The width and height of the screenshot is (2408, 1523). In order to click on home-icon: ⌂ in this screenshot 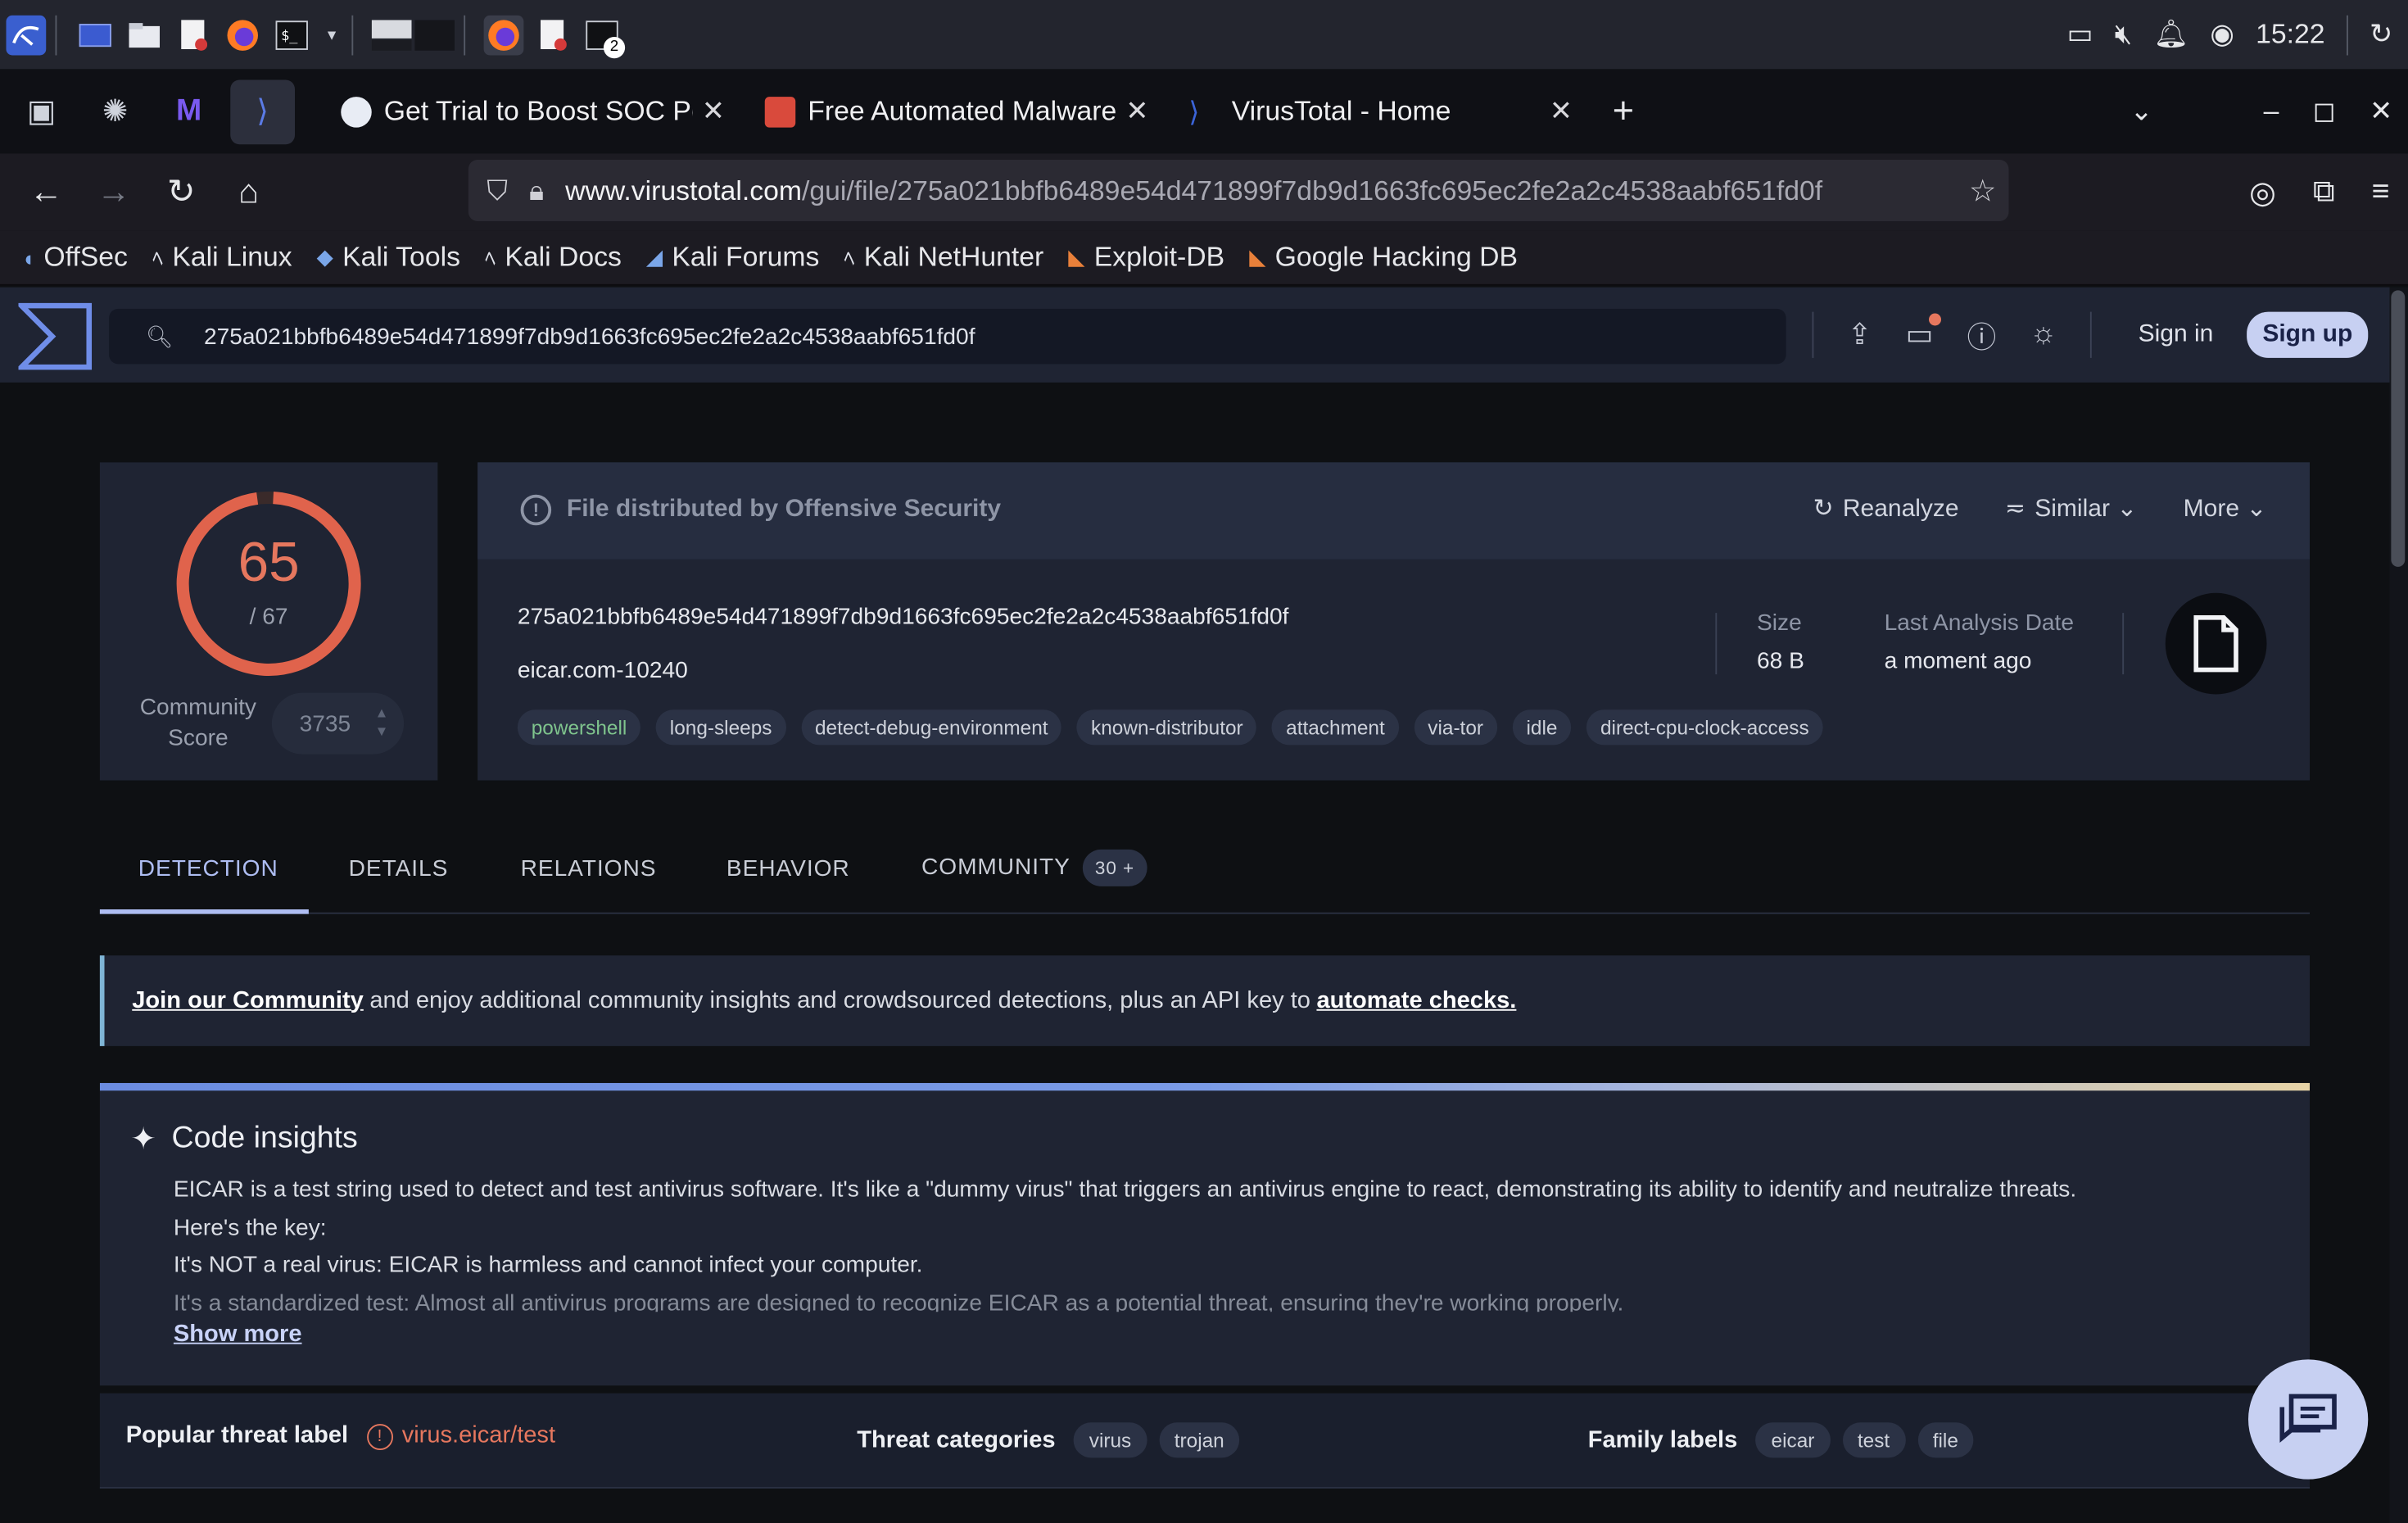, I will do `click(249, 192)`.